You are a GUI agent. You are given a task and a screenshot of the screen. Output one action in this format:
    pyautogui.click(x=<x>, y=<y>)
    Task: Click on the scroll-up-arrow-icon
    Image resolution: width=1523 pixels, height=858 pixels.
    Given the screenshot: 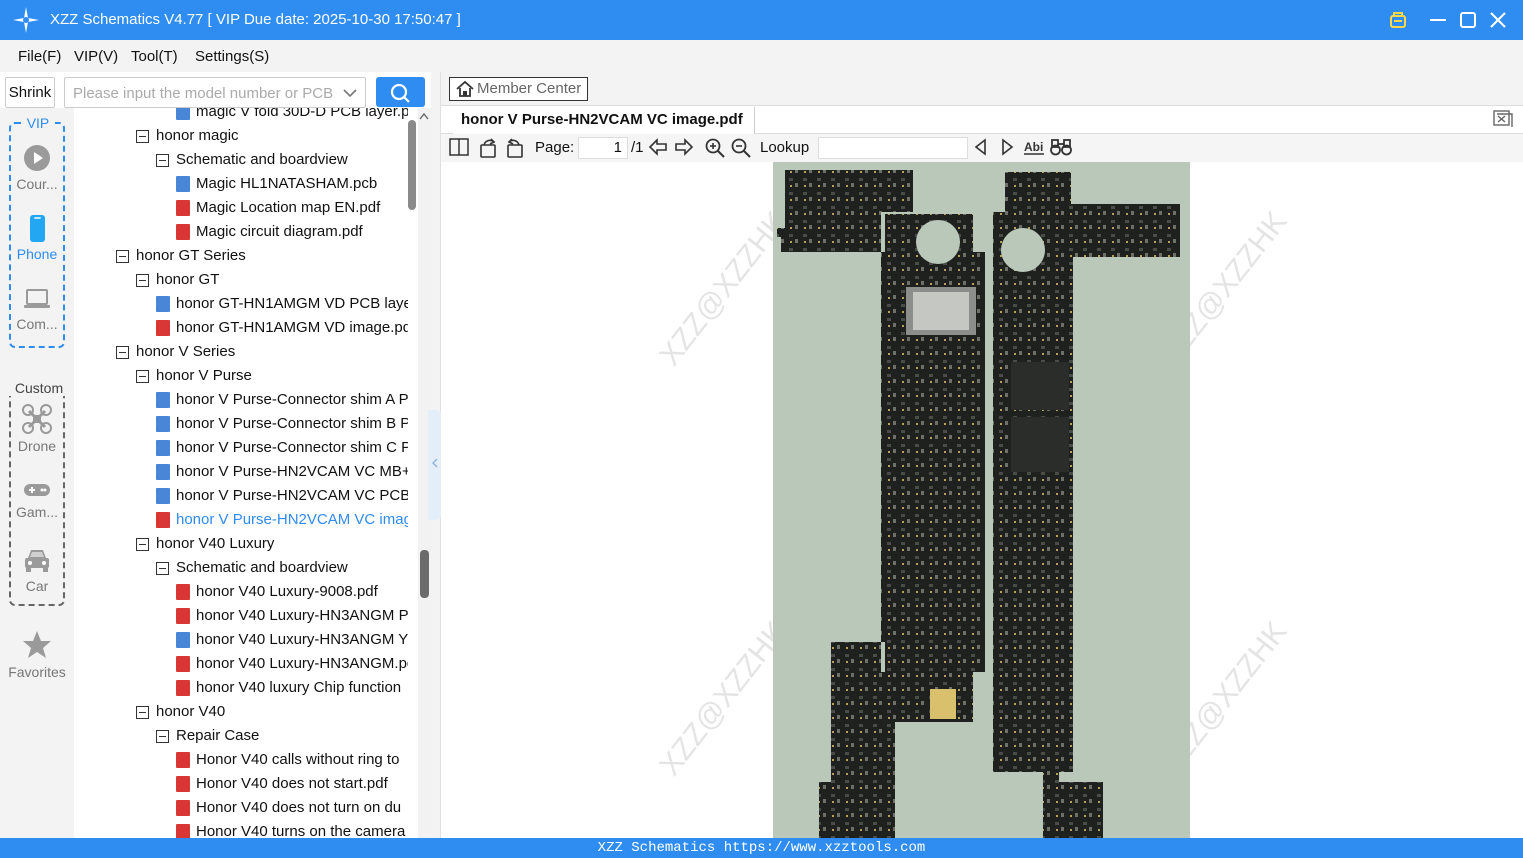 What is the action you would take?
    pyautogui.click(x=424, y=116)
    